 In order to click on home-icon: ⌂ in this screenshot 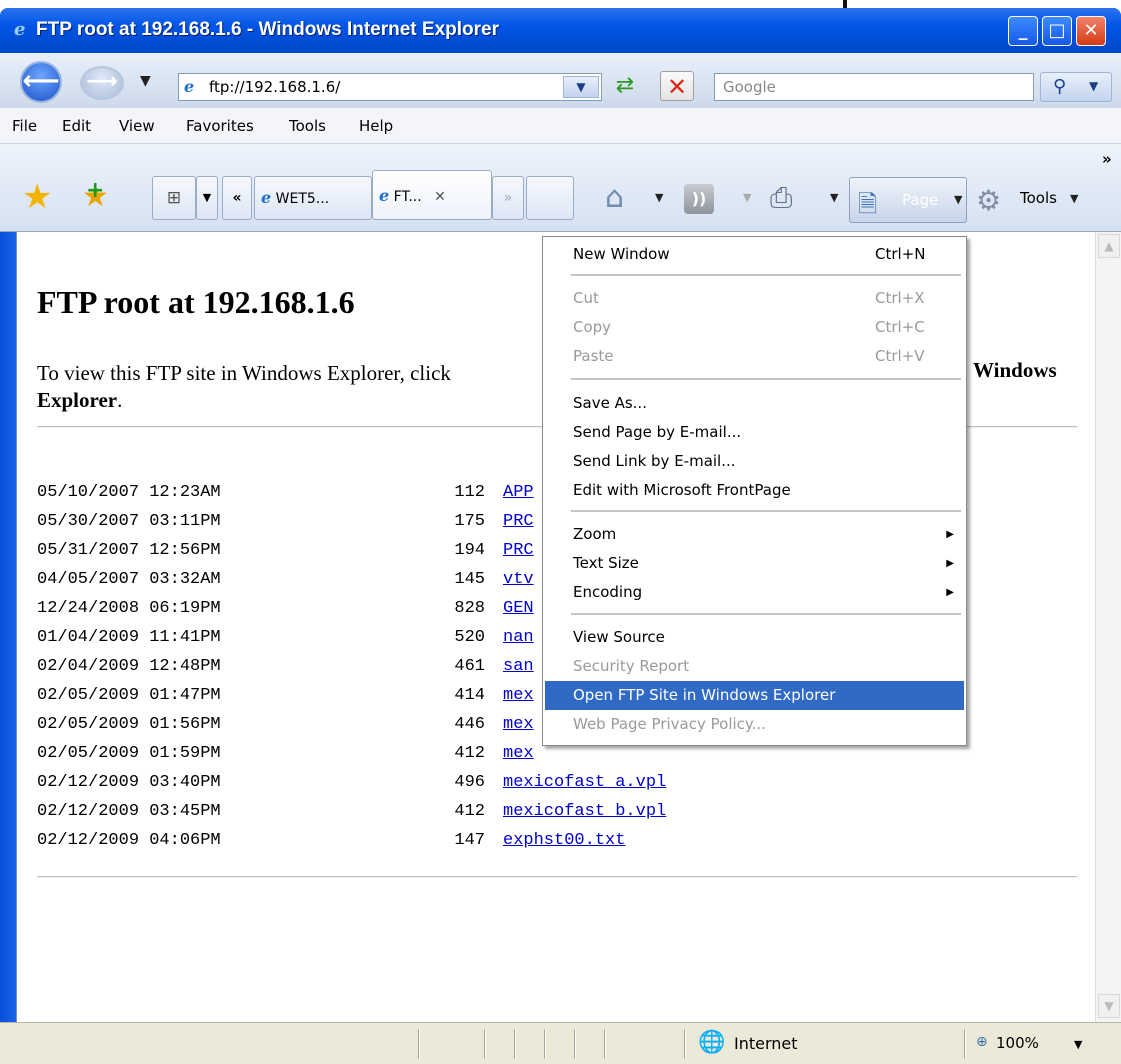, I will do `click(614, 198)`.